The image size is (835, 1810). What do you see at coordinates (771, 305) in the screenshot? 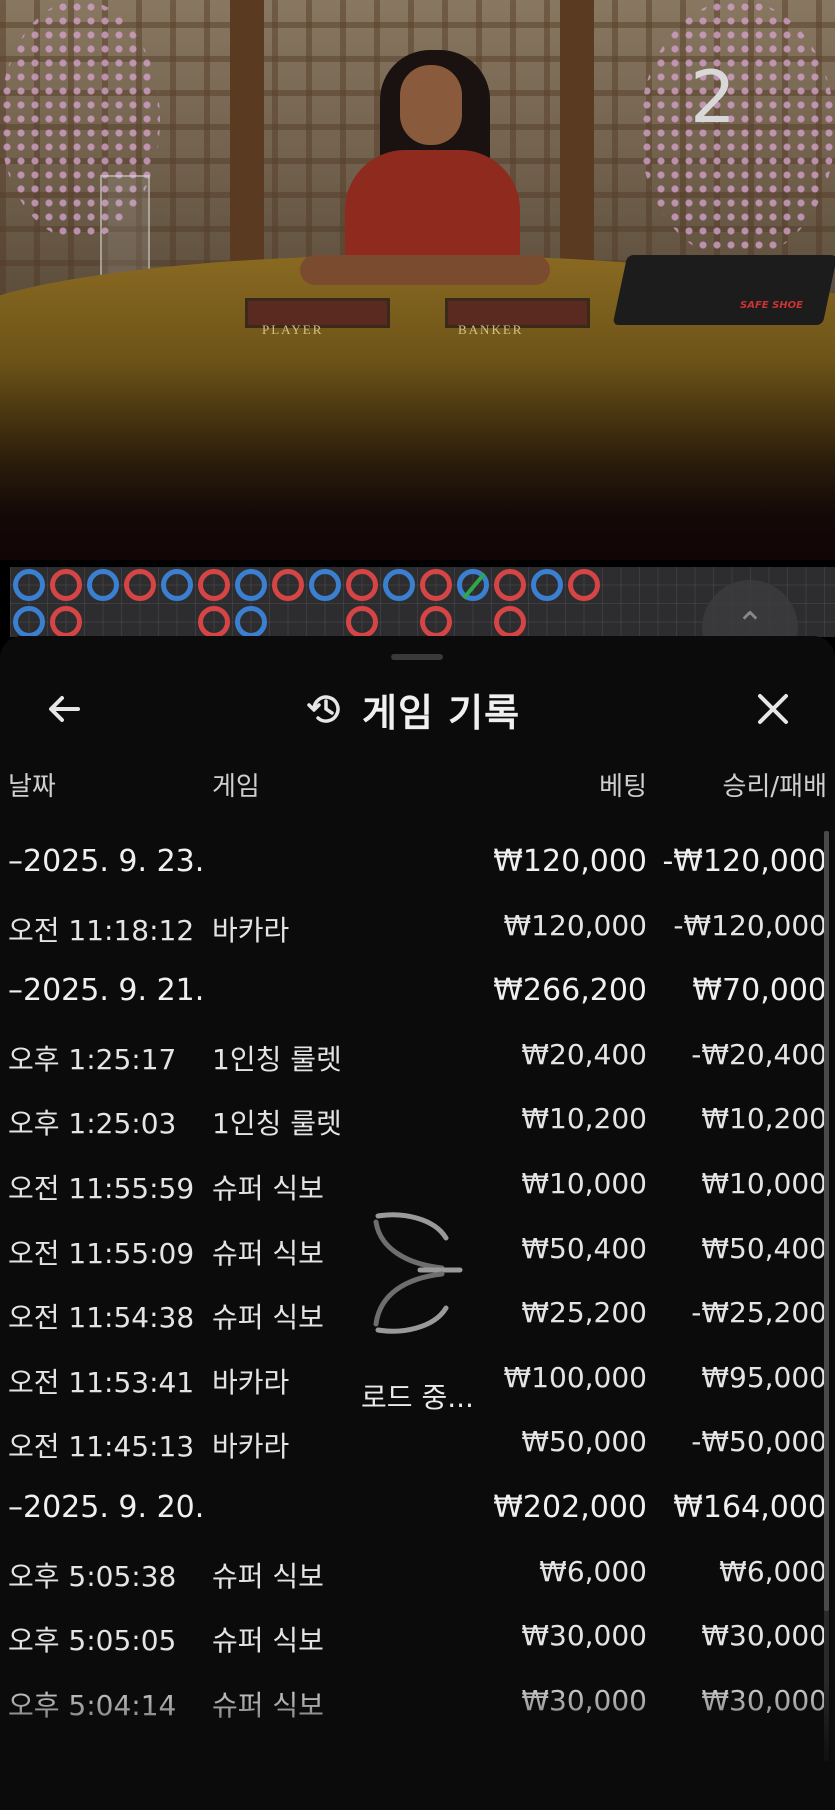
I see `shoe-label: SAFE SHOE` at bounding box center [771, 305].